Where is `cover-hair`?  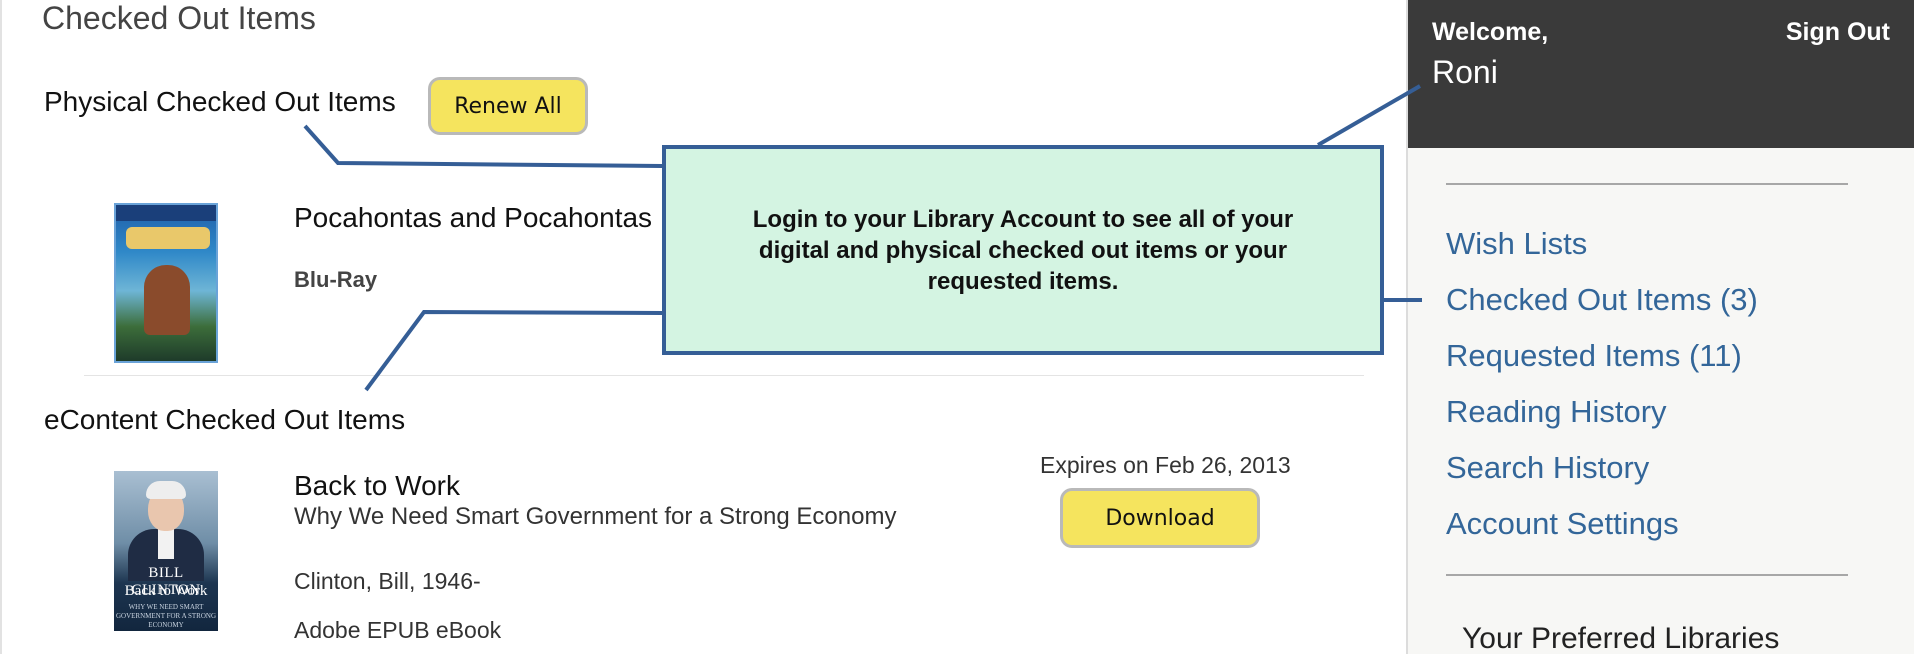 cover-hair is located at coordinates (166, 490).